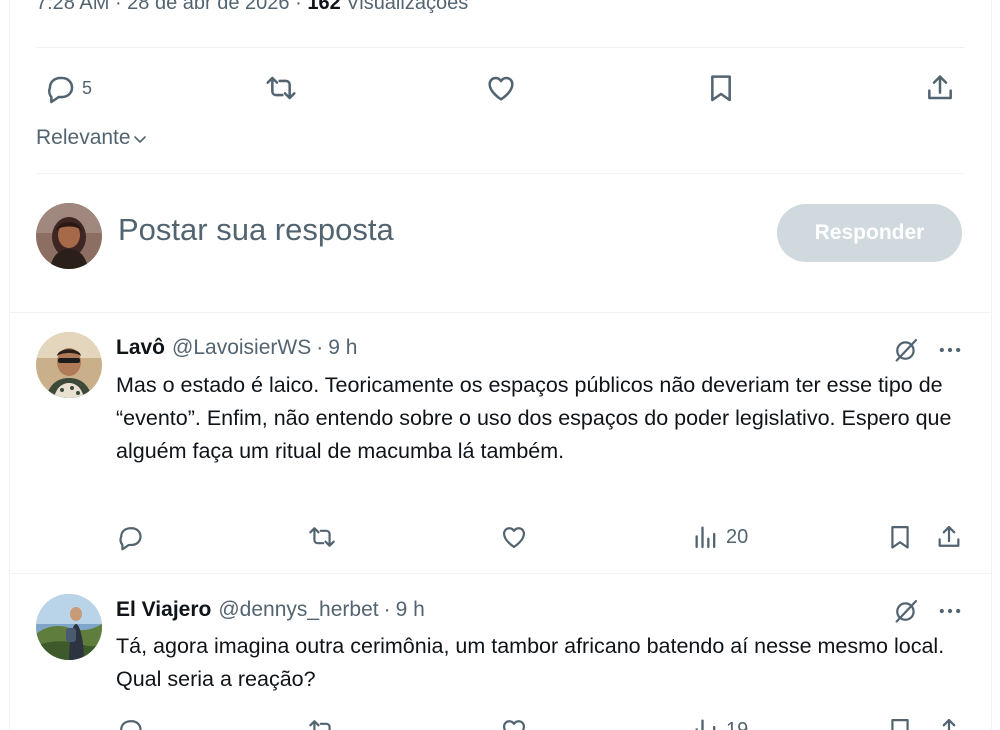  Describe the element at coordinates (69, 236) in the screenshot. I see `user-avatar` at that location.